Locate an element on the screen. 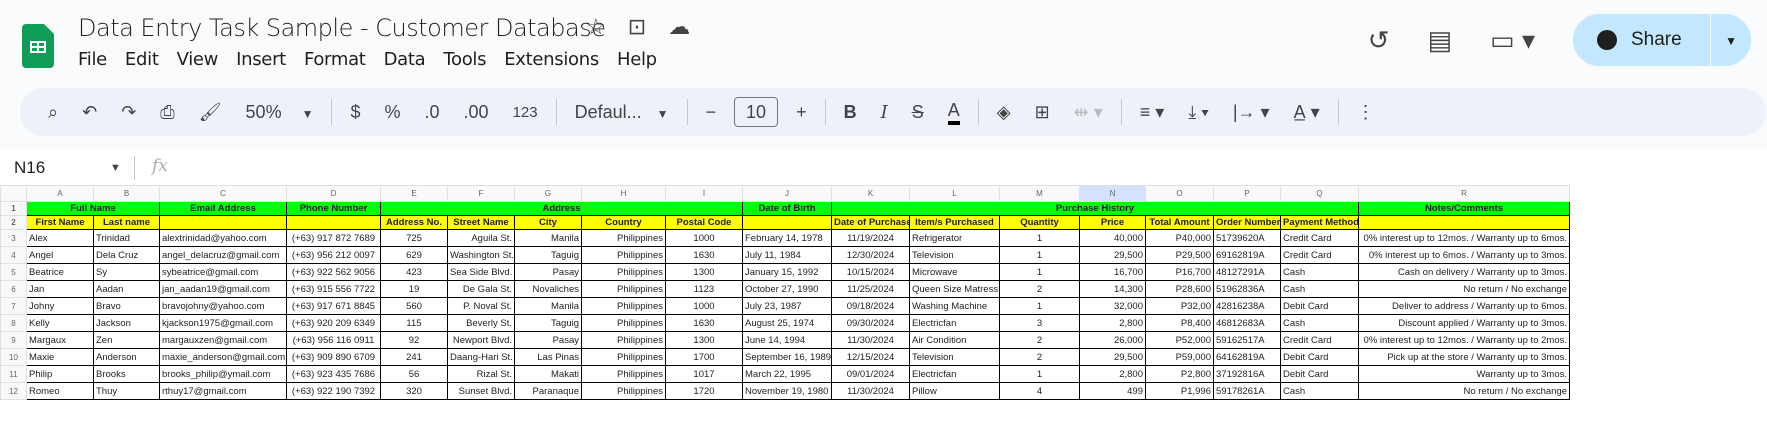  cell-m7: 1 is located at coordinates (1039, 306).